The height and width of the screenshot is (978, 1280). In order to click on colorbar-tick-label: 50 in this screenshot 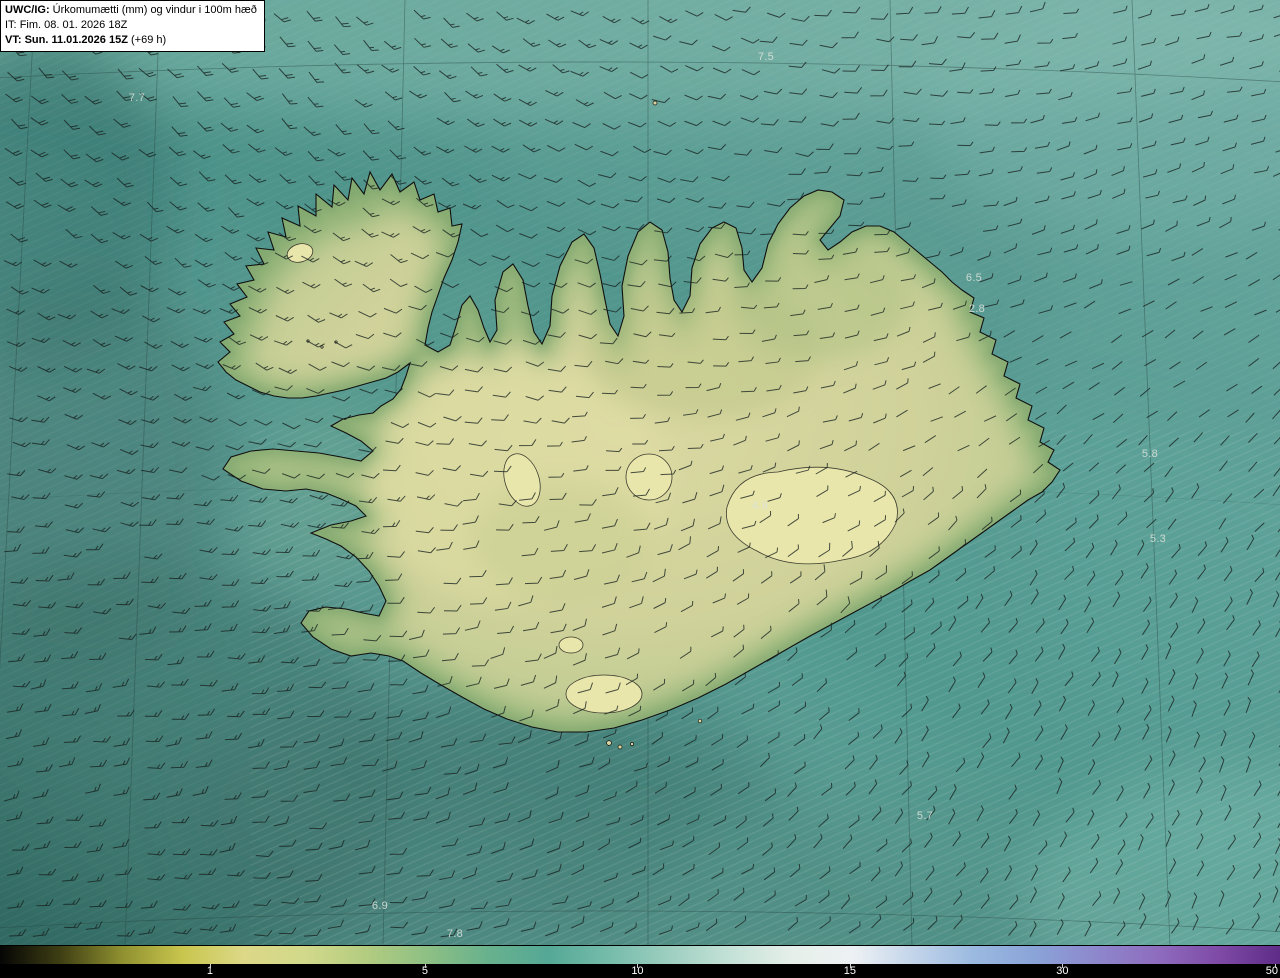, I will do `click(1271, 971)`.